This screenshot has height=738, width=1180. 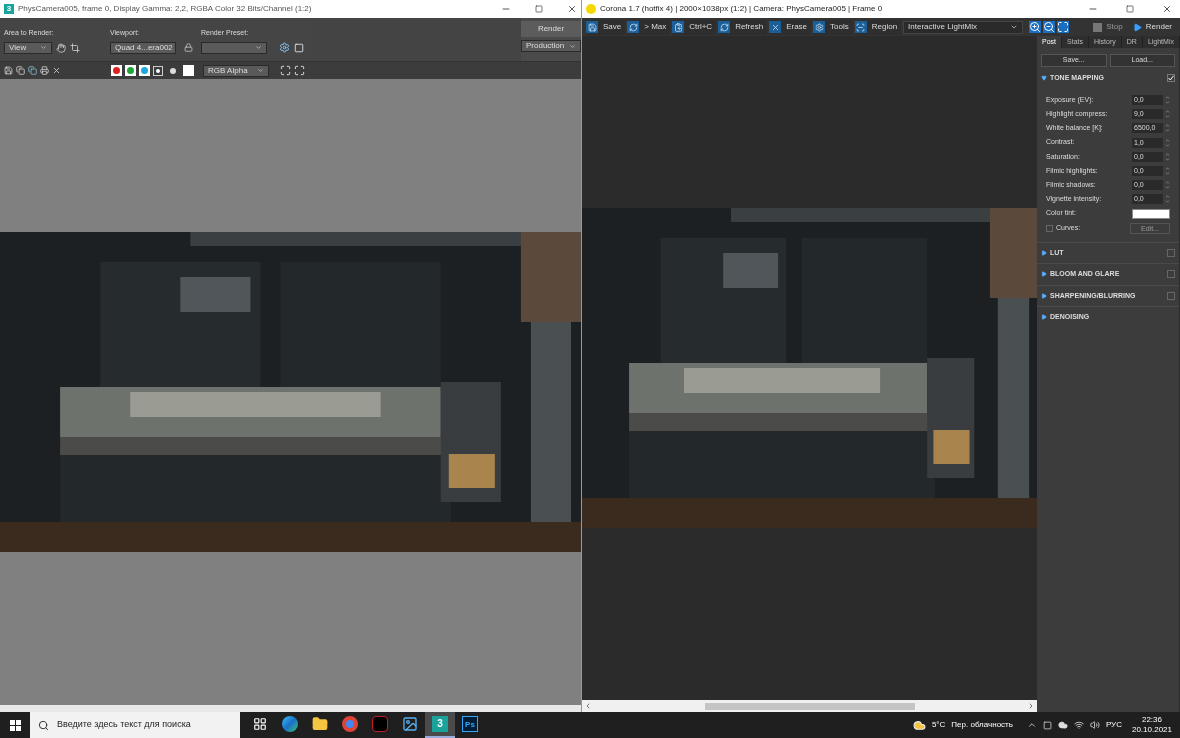 What do you see at coordinates (75, 47) in the screenshot?
I see `crop-icon` at bounding box center [75, 47].